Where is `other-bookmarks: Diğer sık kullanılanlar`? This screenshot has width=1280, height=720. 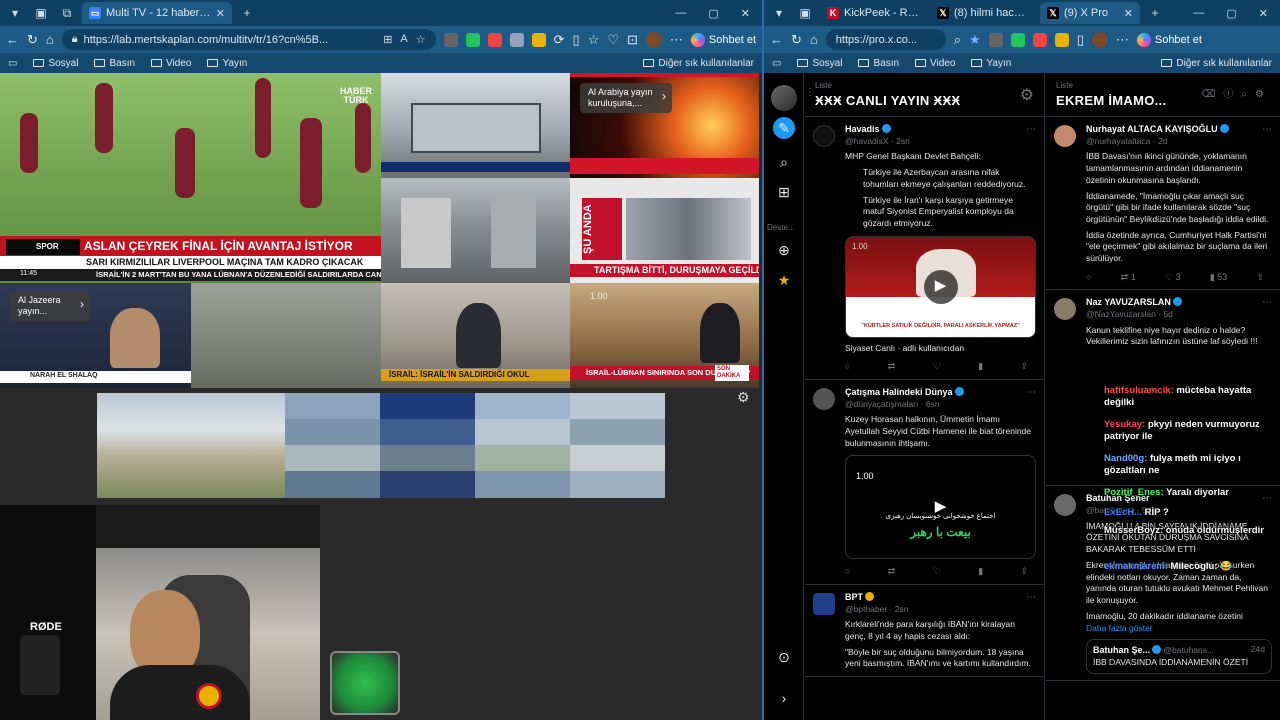 other-bookmarks: Diğer sık kullanılanlar is located at coordinates (698, 63).